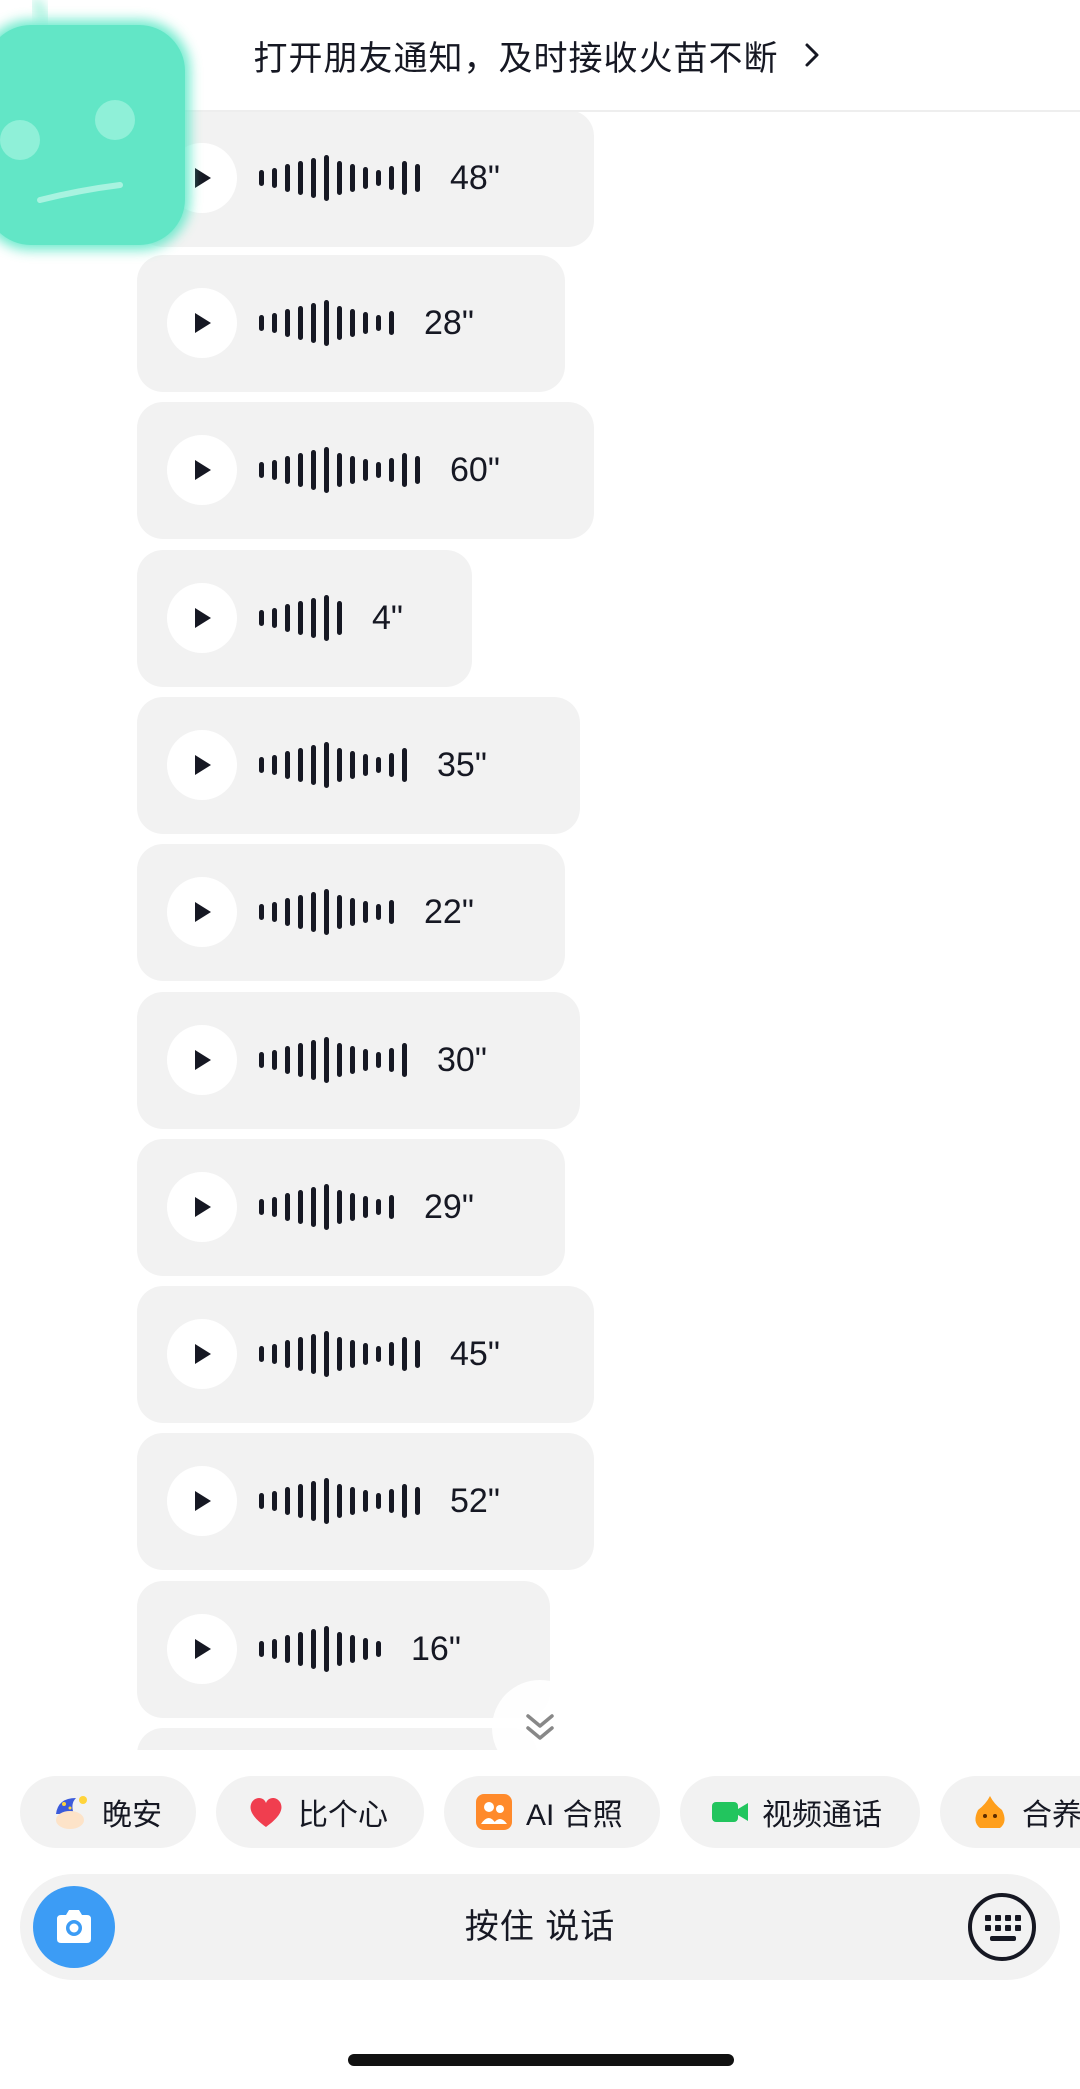 The width and height of the screenshot is (1080, 2089). I want to click on voice-message-bubble: 35", so click(358, 765).